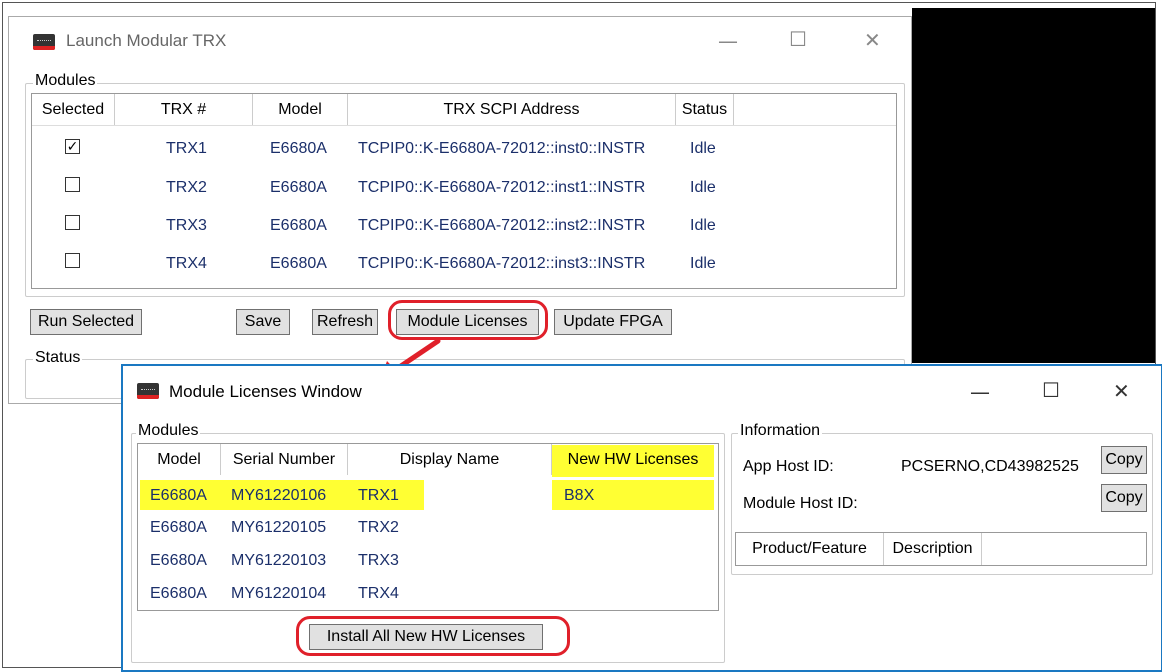 Image resolution: width=1162 pixels, height=672 pixels. What do you see at coordinates (990, 466) in the screenshot?
I see `app-host-id-value: PCSERNO,CD43982525` at bounding box center [990, 466].